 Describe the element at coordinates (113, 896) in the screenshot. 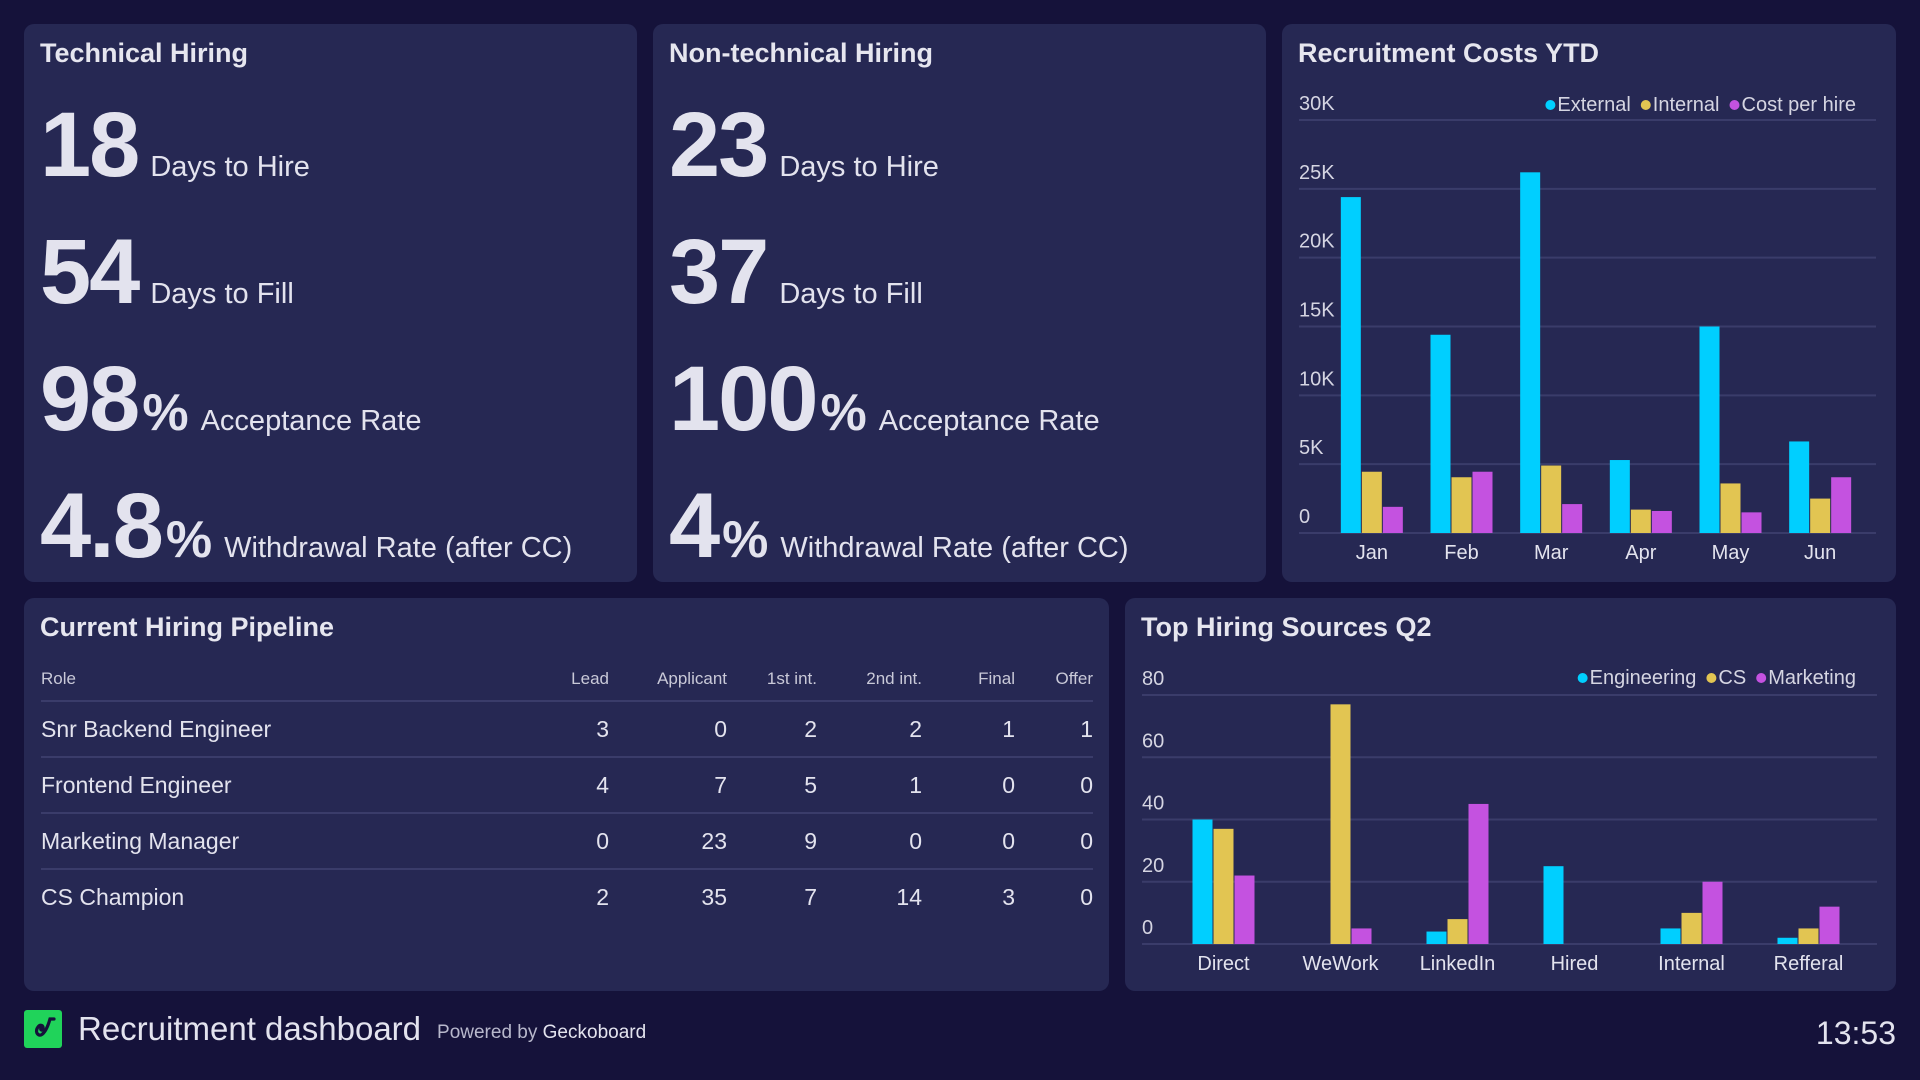

I see `cell-role: CS Champion` at that location.